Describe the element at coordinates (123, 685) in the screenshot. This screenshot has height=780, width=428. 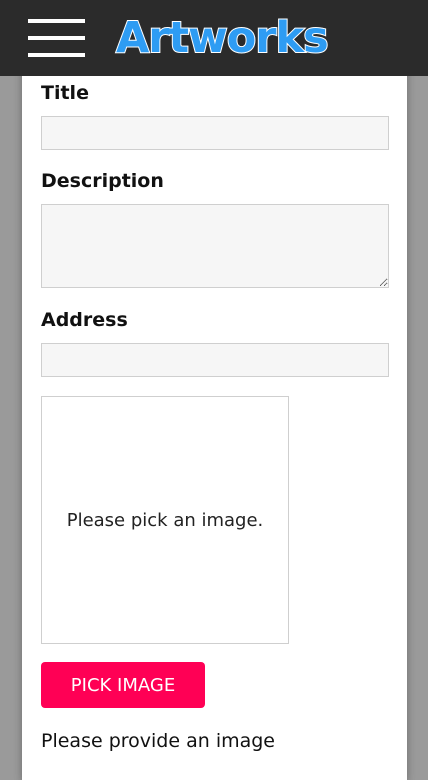
I see `pick-image-button: PICK IMAGE` at that location.